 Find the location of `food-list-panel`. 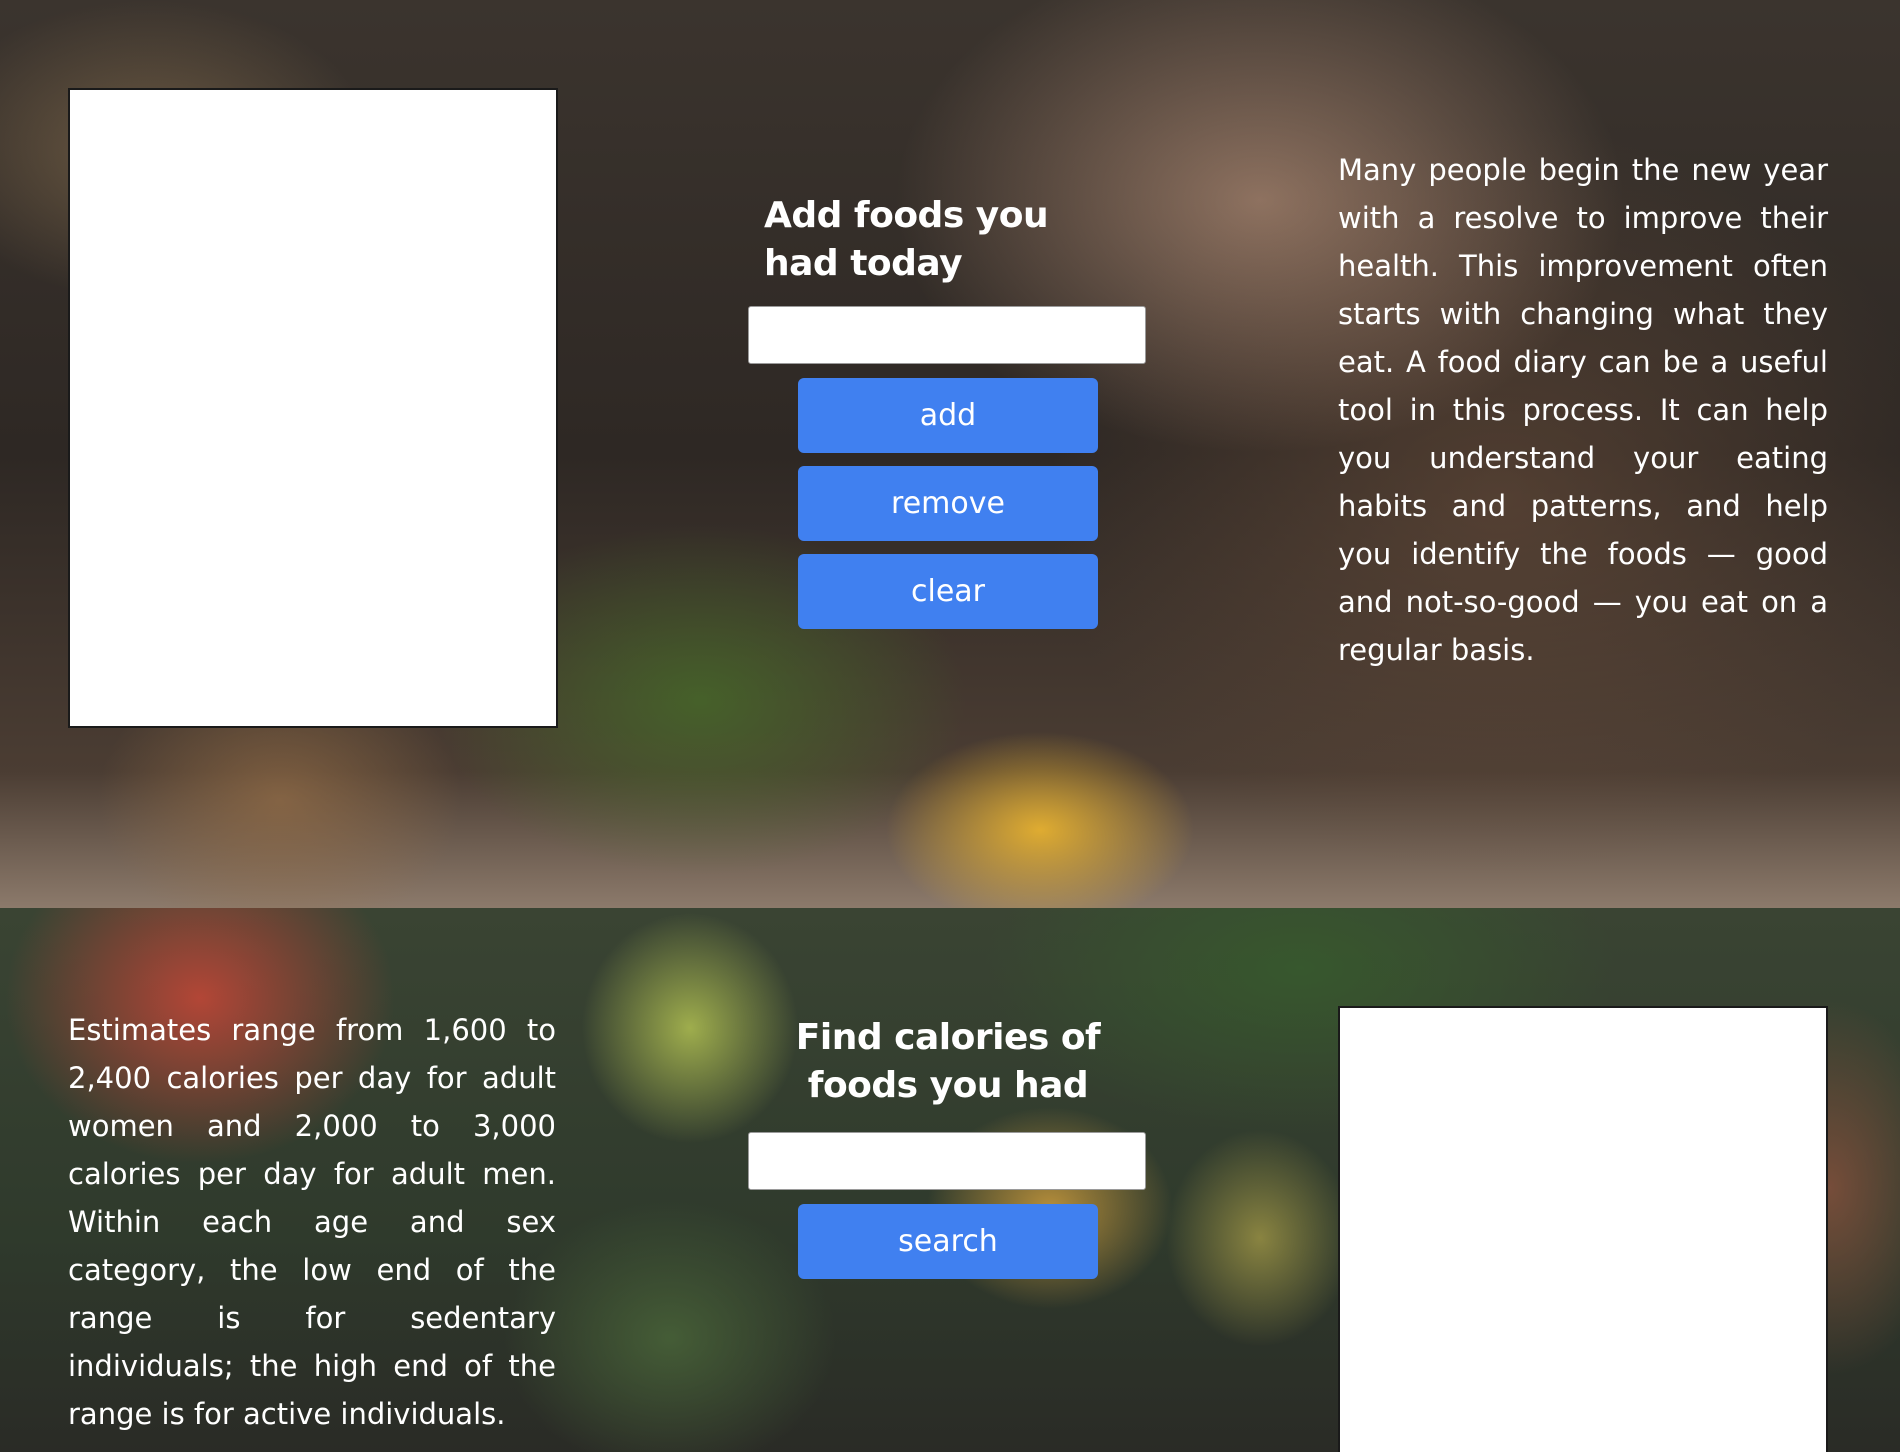

food-list-panel is located at coordinates (313, 408).